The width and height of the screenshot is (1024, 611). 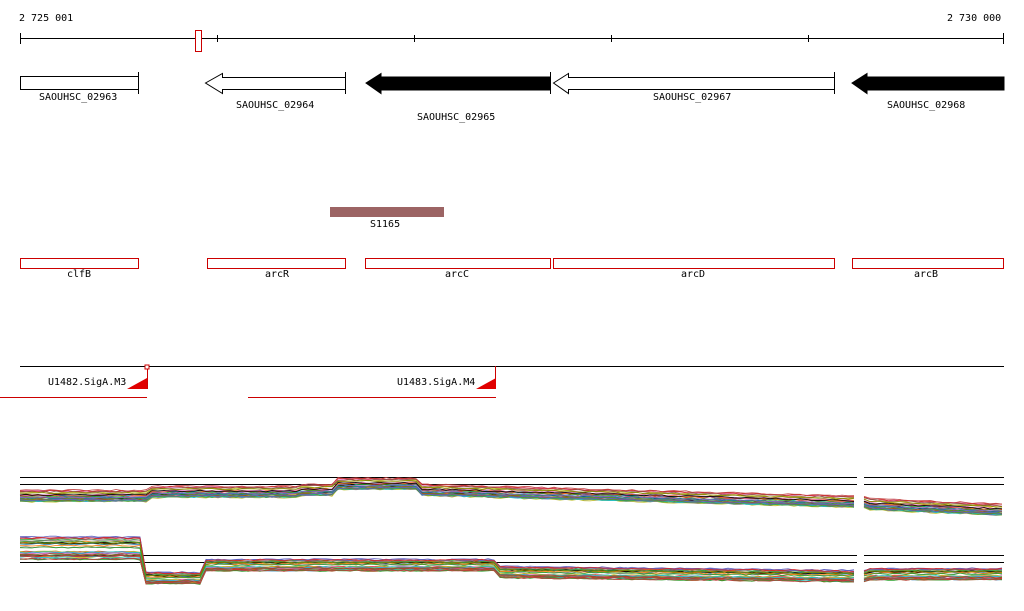 What do you see at coordinates (385, 224) in the screenshot?
I see `srna-label: S1165` at bounding box center [385, 224].